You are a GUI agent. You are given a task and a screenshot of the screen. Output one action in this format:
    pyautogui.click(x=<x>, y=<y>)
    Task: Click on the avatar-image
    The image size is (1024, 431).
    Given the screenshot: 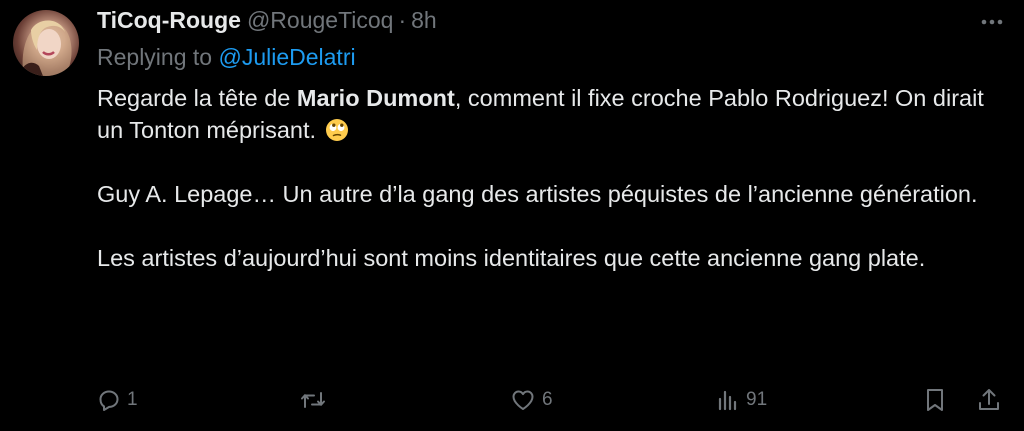 What is the action you would take?
    pyautogui.click(x=45, y=48)
    